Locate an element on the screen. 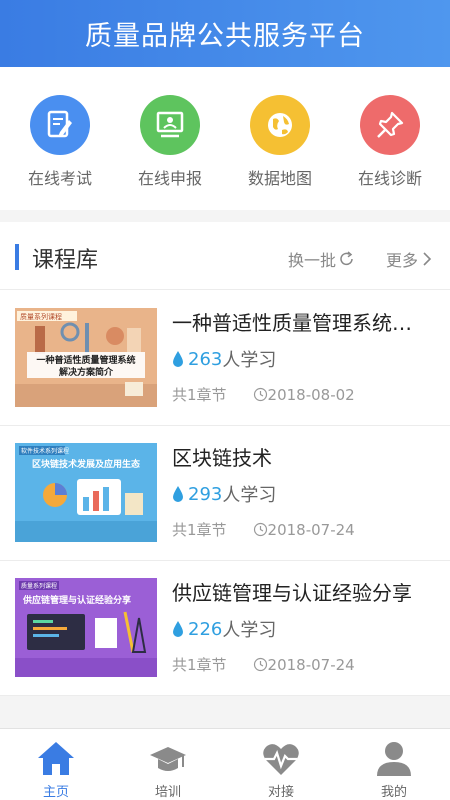 Image resolution: width=450 pixels, height=800 pixels. thumb-line2: 解决方案简介 is located at coordinates (86, 372).